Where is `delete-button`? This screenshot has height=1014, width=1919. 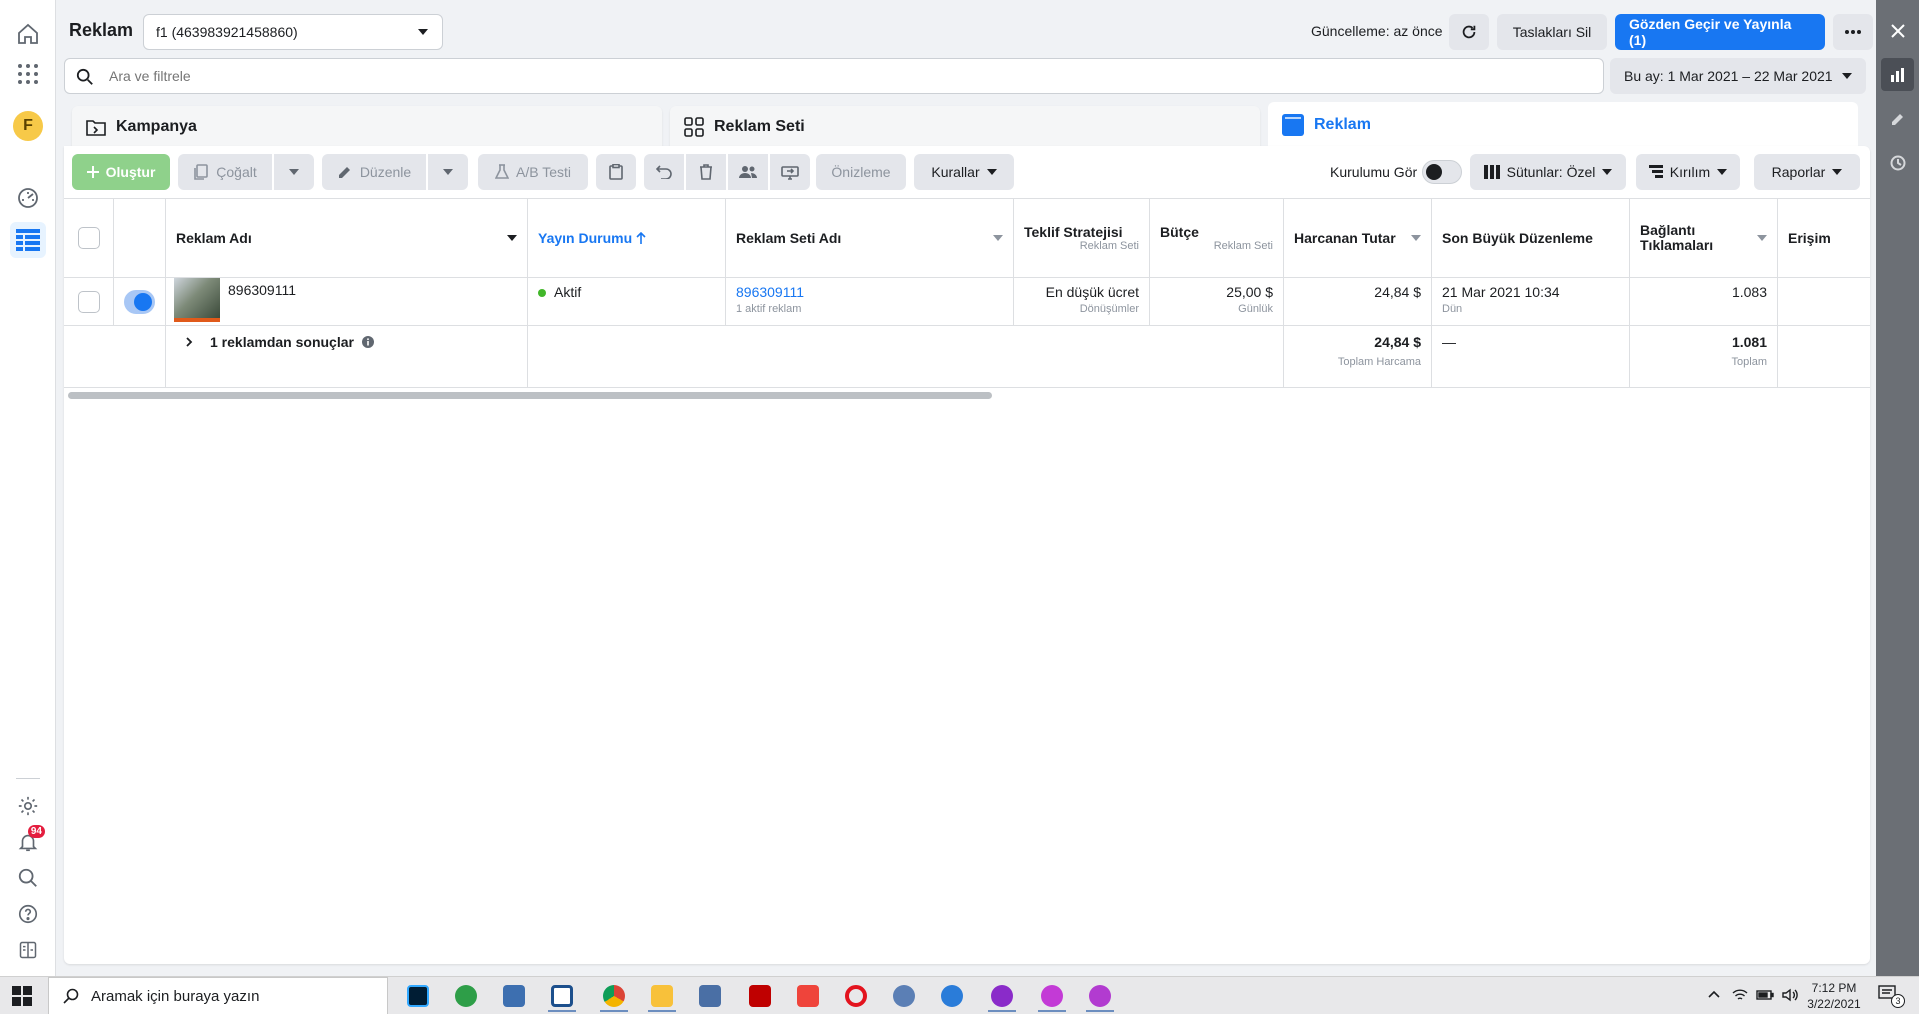
delete-button is located at coordinates (706, 172).